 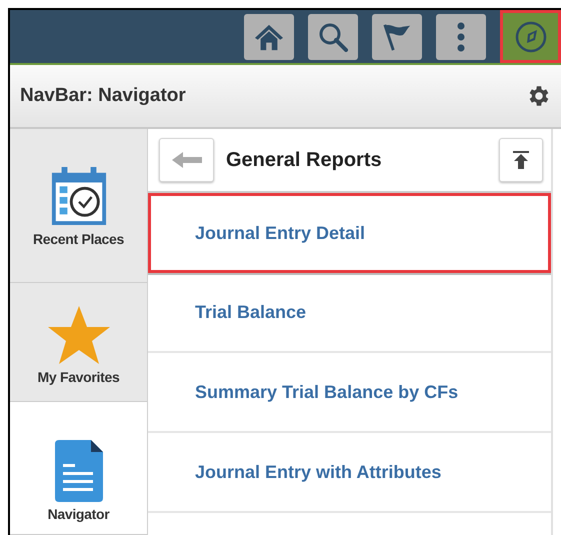 I want to click on star-icon, so click(x=79, y=334).